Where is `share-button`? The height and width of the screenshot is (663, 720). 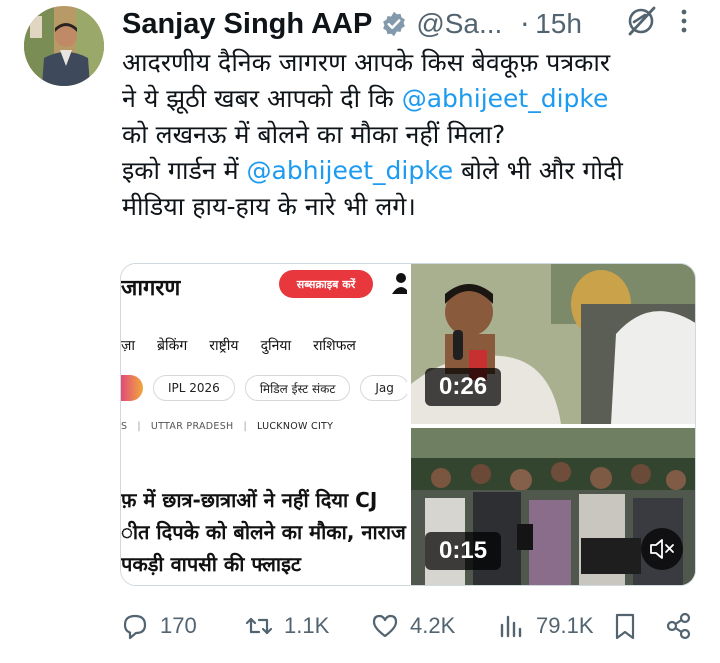 share-button is located at coordinates (679, 626).